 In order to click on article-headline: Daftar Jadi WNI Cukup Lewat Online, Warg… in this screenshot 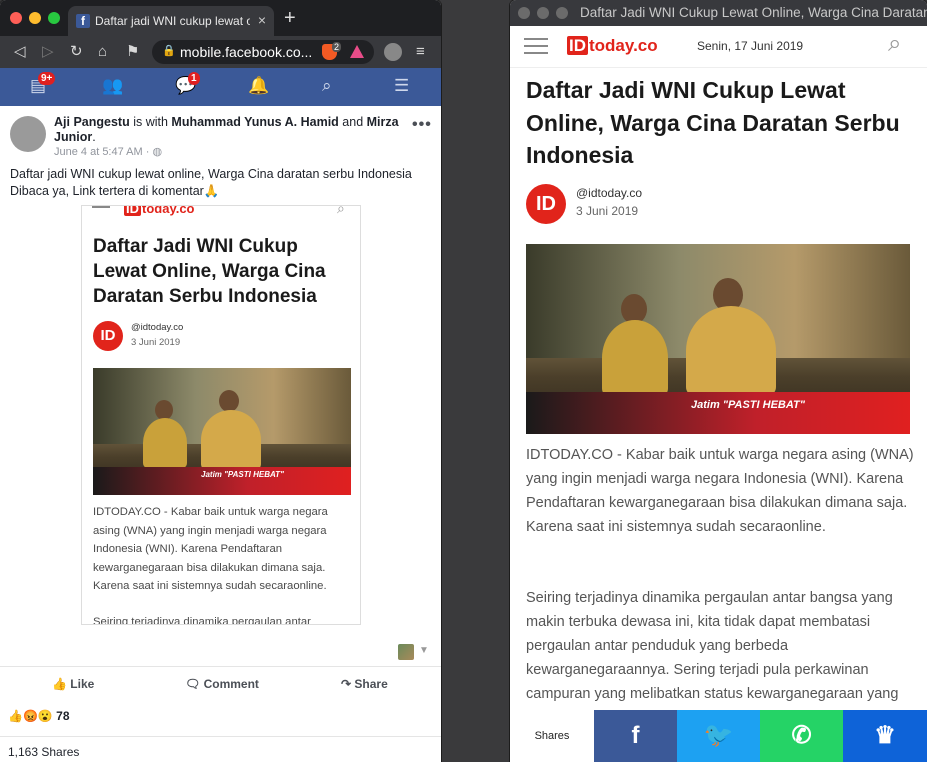, I will do `click(713, 122)`.